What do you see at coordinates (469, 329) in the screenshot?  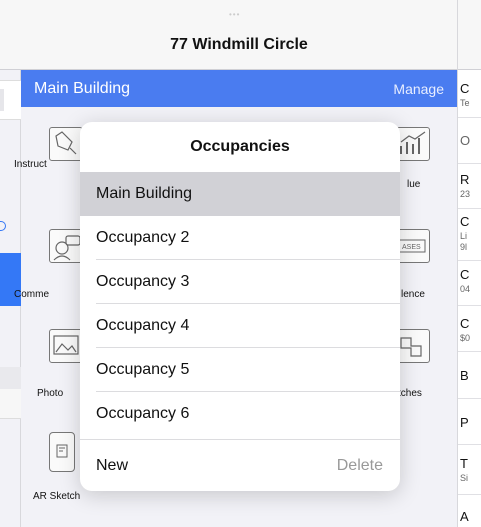 I see `detail-row: C $0` at bounding box center [469, 329].